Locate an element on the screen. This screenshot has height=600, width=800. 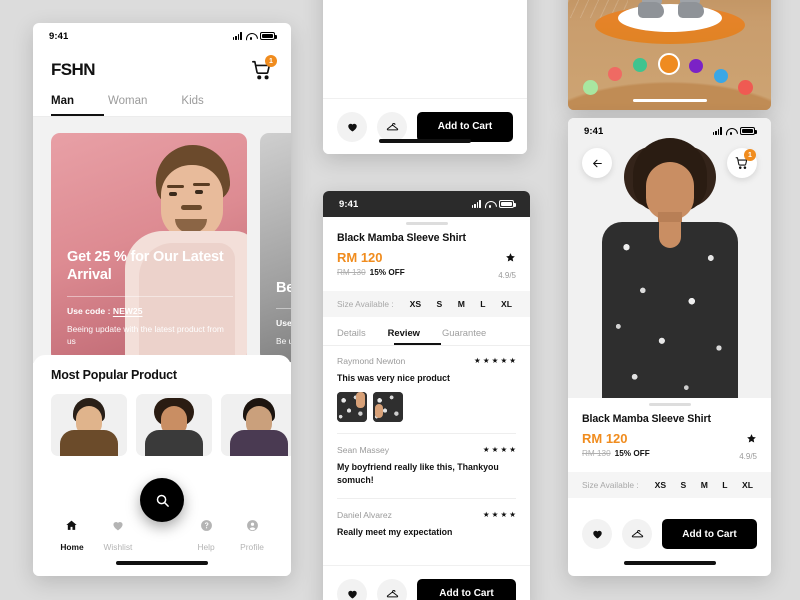
tab-guarantee: Guarantee is located at coordinates (464, 336).